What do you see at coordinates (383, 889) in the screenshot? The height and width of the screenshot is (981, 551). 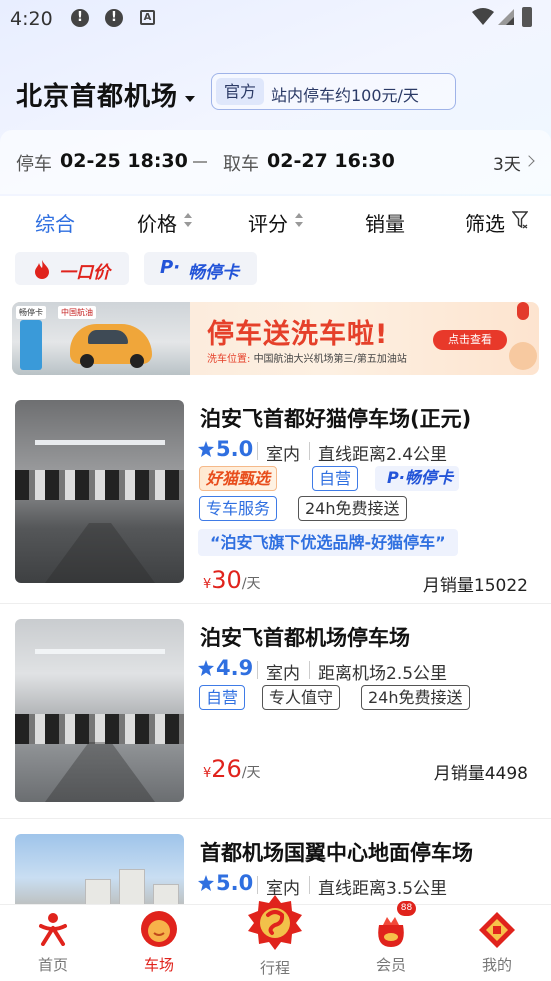 I see `lot-distance: 直线距离3.5公里` at bounding box center [383, 889].